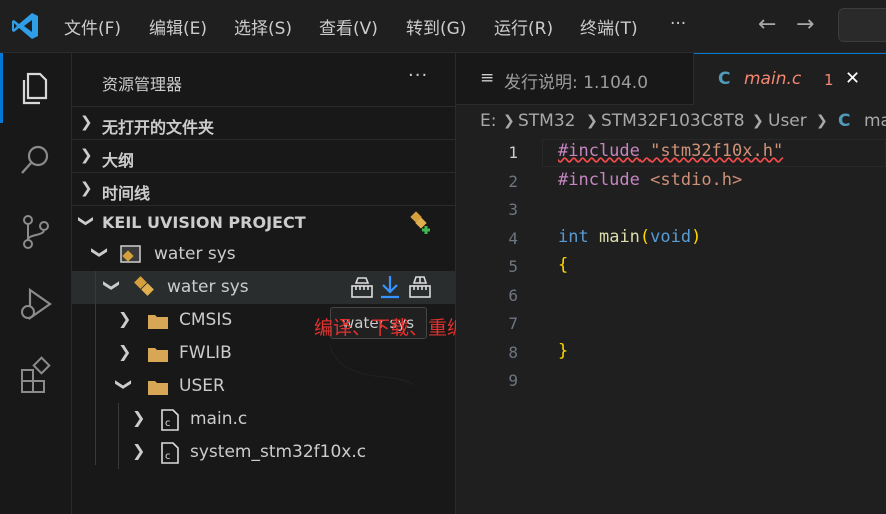 This screenshot has height=514, width=886. Describe the element at coordinates (678, 24) in the screenshot. I see `menu-more: ···` at that location.